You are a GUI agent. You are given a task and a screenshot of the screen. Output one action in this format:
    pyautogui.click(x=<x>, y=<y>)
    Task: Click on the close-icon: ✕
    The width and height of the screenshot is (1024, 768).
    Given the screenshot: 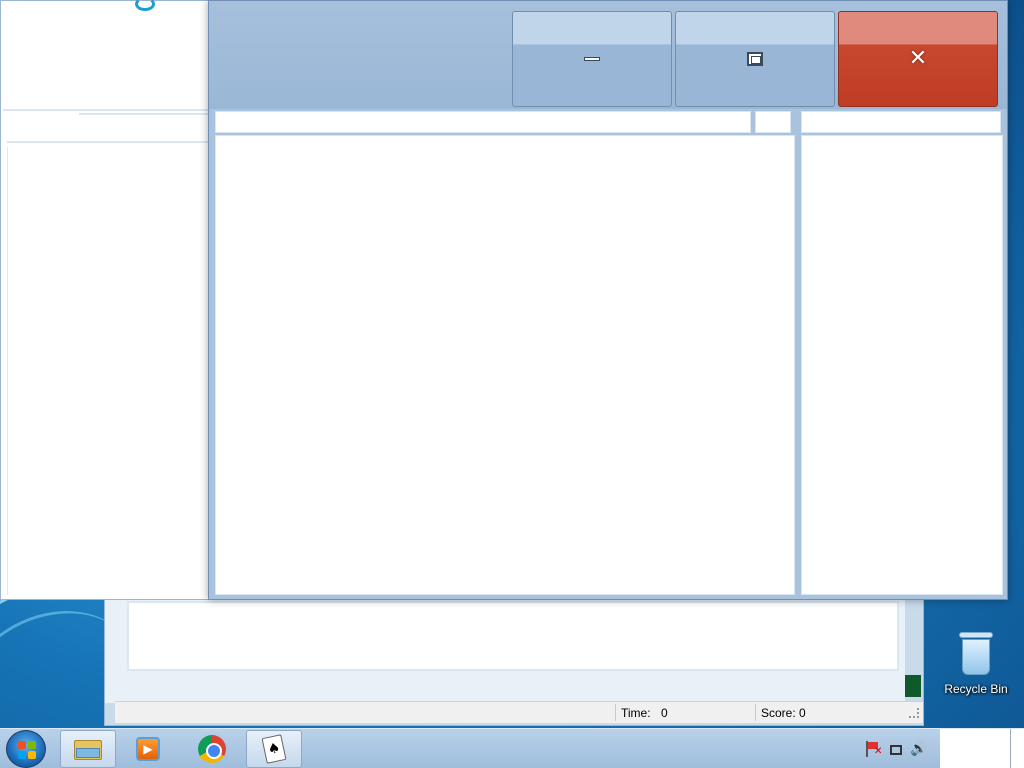 What is the action you would take?
    pyautogui.click(x=918, y=58)
    